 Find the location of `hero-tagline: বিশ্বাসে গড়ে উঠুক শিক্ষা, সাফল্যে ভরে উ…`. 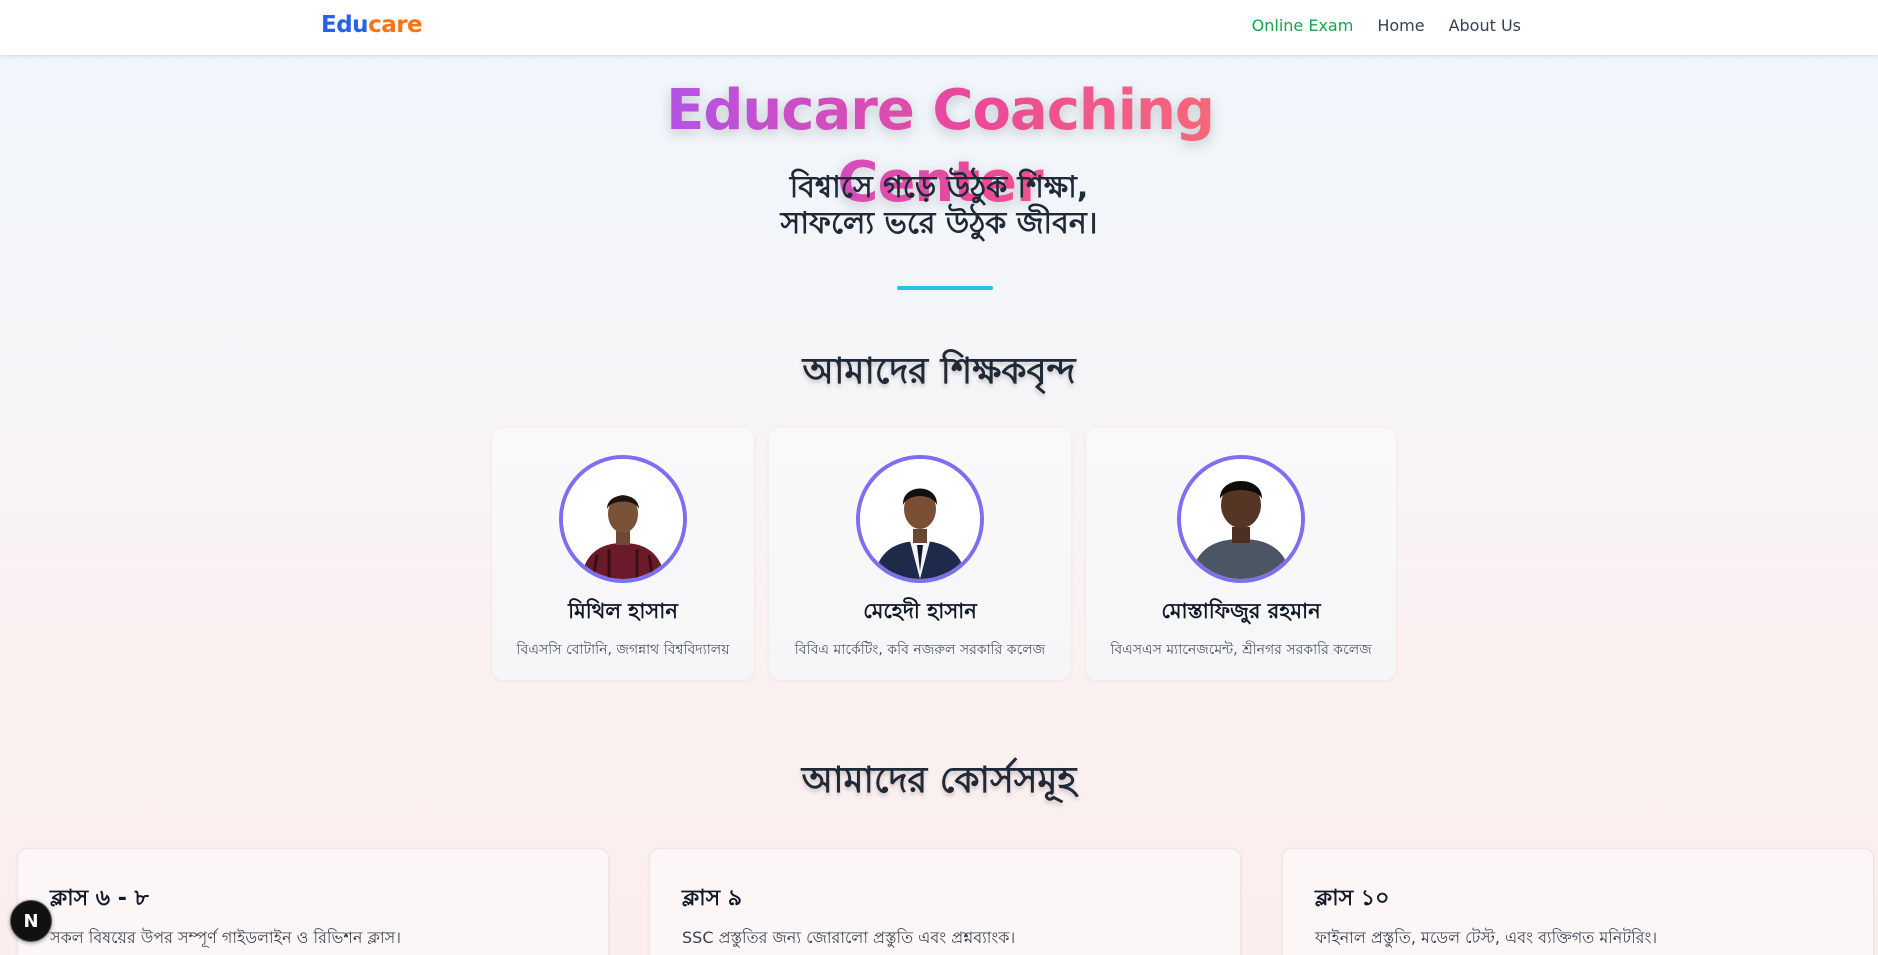

hero-tagline: বিশ্বাসে গড়ে উঠুক শিক্ষা, সাফল্যে ভরে উ… is located at coordinates (939, 206).